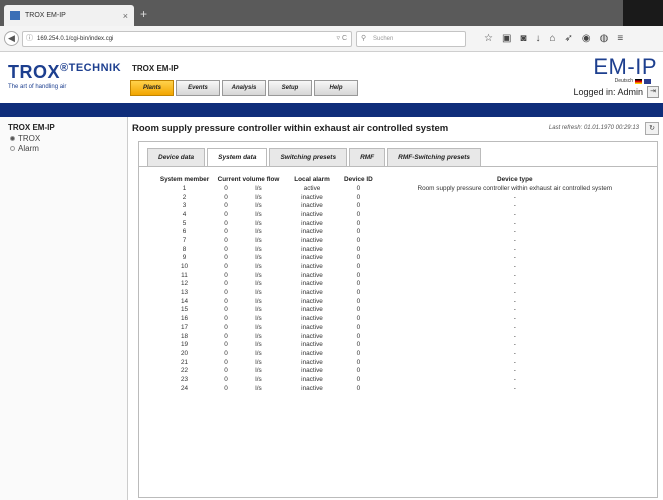 The image size is (663, 500). What do you see at coordinates (404, 240) in the screenshot?
I see `table-row: 7 0 l/s inactive 0 -` at bounding box center [404, 240].